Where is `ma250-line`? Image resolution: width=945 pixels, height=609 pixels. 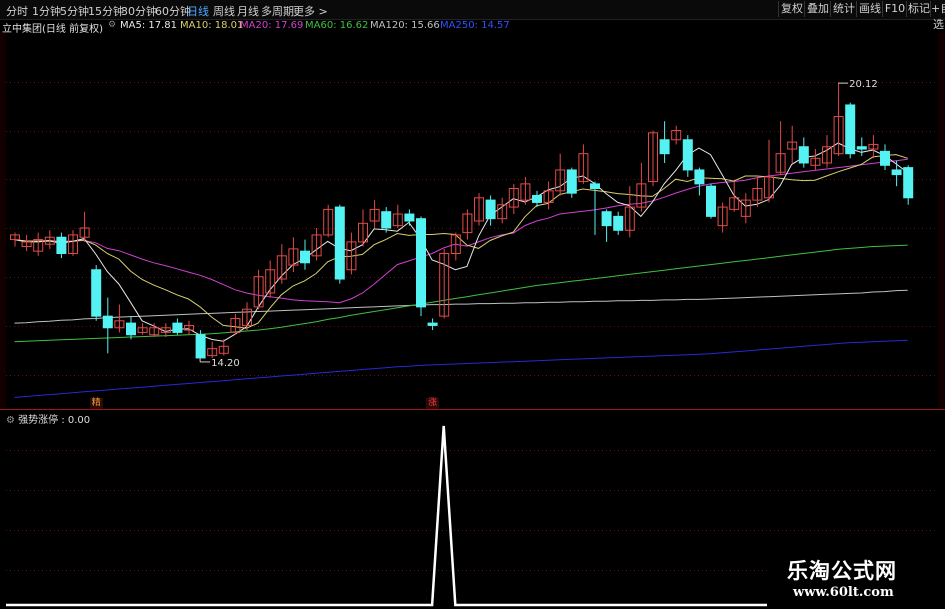 ma250-line is located at coordinates (461, 368).